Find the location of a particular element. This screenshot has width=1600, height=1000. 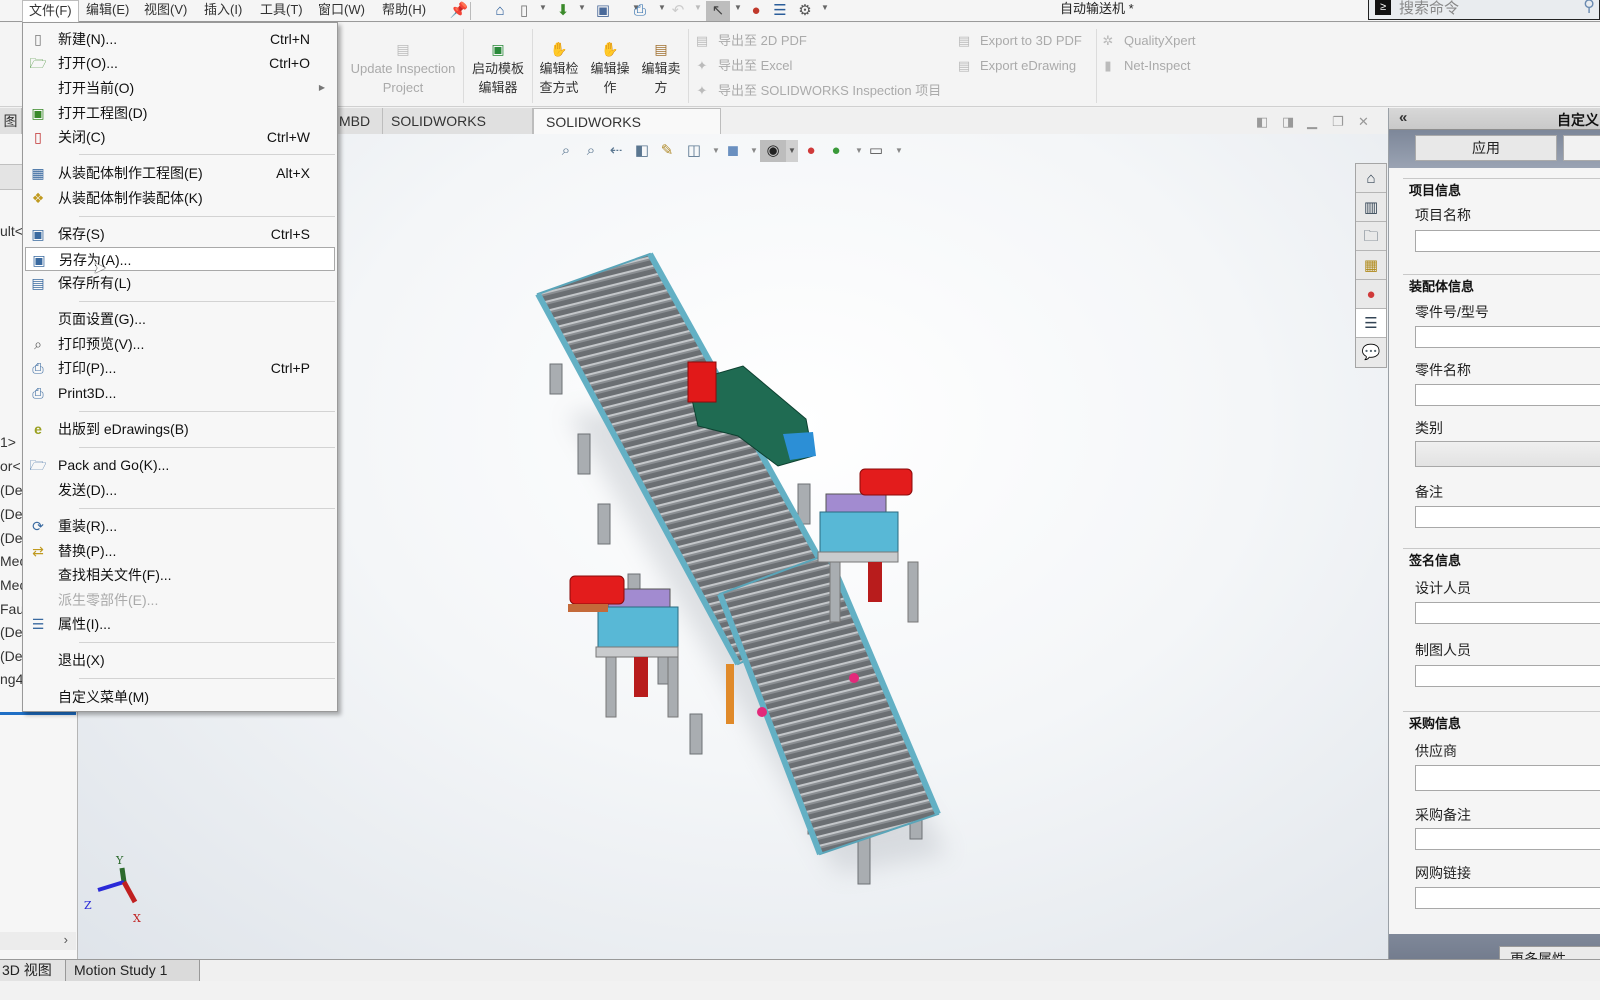

menu-item-publish-edrawings: e 出版到 eDrawings(B) is located at coordinates (180, 429).